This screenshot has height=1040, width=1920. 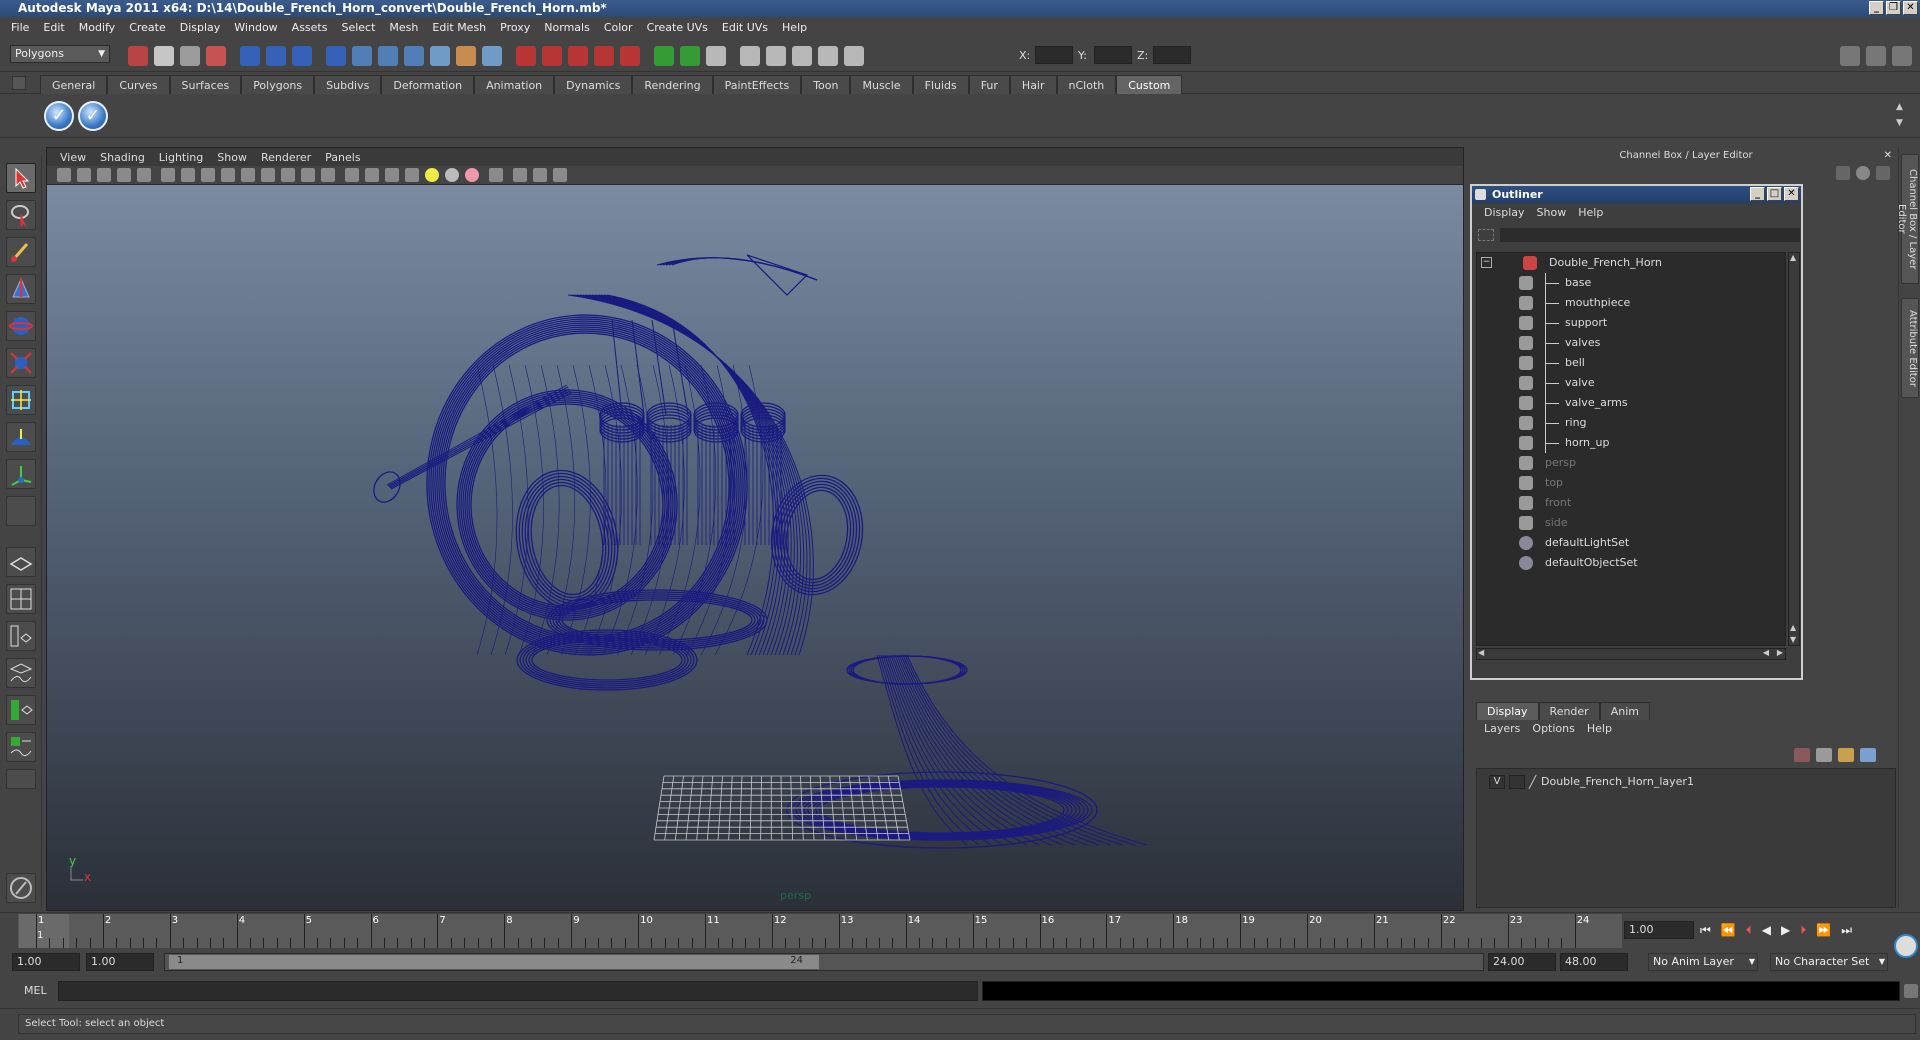 I want to click on outliner-item: persp, so click(x=1631, y=463).